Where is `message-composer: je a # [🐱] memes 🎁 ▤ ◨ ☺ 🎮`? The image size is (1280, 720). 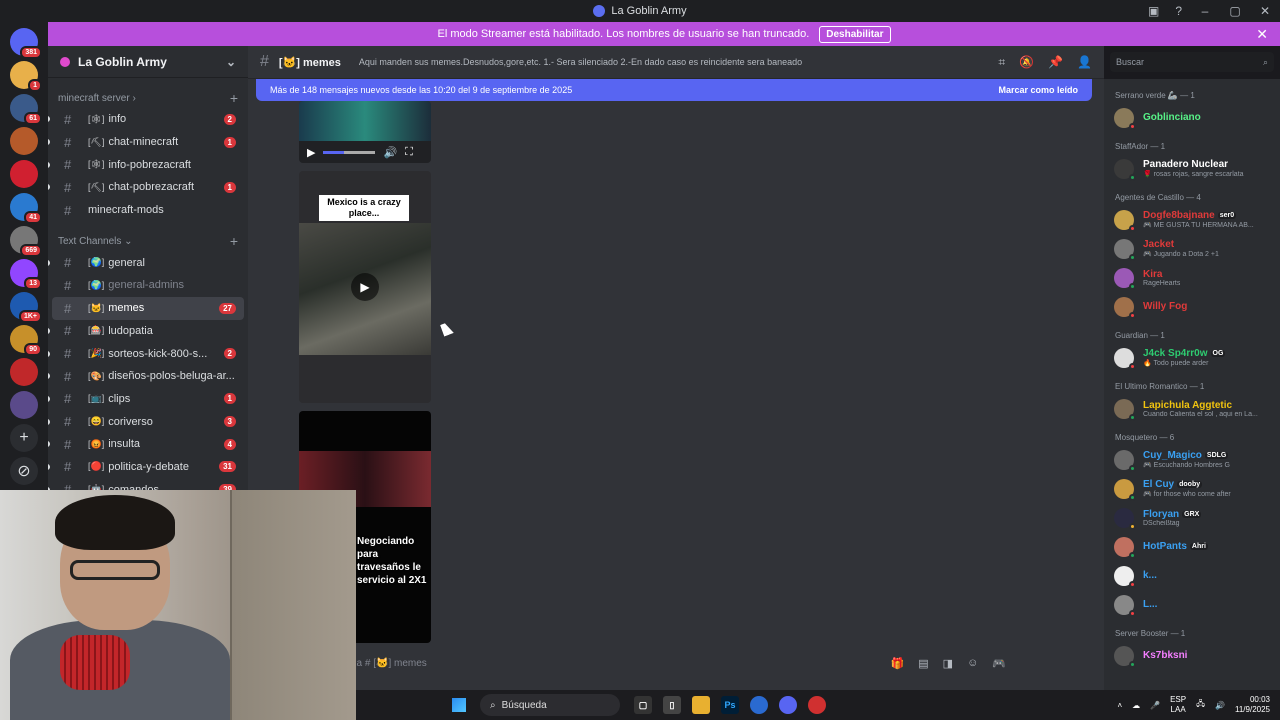 message-composer: je a # [🐱] memes 🎁 ▤ ◨ ☺ 🎮 is located at coordinates (676, 663).